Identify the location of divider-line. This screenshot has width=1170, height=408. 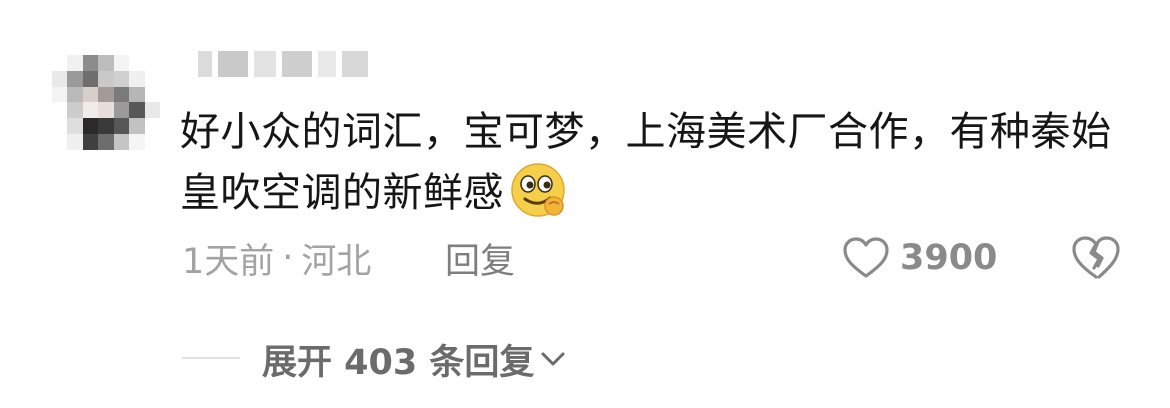
(211, 358).